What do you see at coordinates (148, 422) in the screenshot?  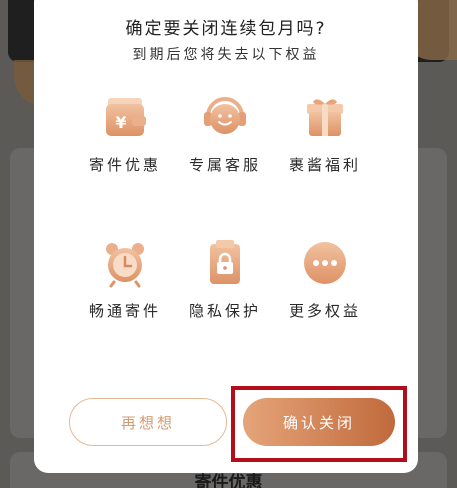 I see `think-again-button: 再想想` at bounding box center [148, 422].